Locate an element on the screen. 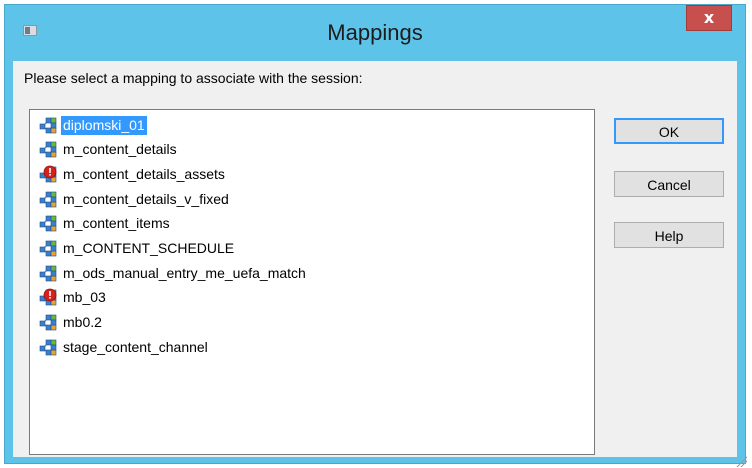 Image resolution: width=752 pixels, height=468 pixels. ok-button: OK is located at coordinates (669, 131).